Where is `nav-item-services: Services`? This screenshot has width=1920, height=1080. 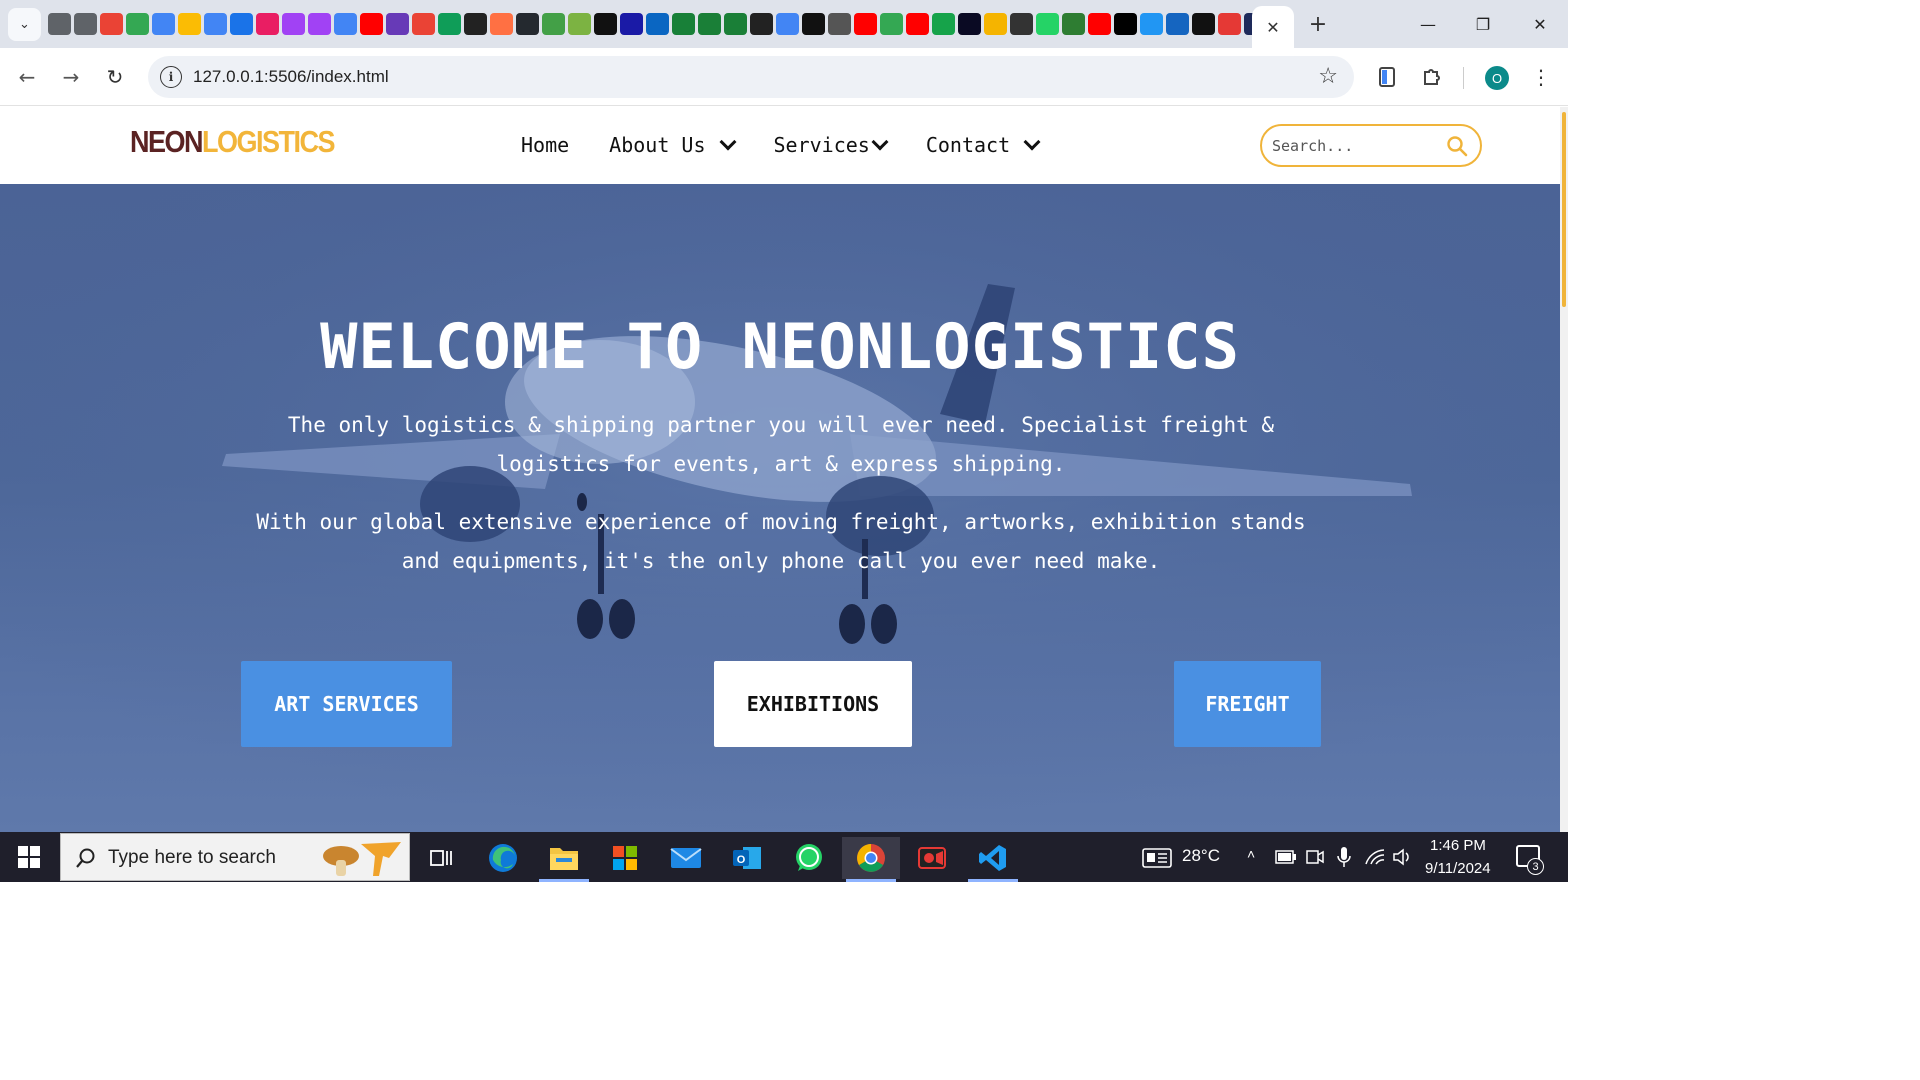 nav-item-services: Services is located at coordinates (831, 145).